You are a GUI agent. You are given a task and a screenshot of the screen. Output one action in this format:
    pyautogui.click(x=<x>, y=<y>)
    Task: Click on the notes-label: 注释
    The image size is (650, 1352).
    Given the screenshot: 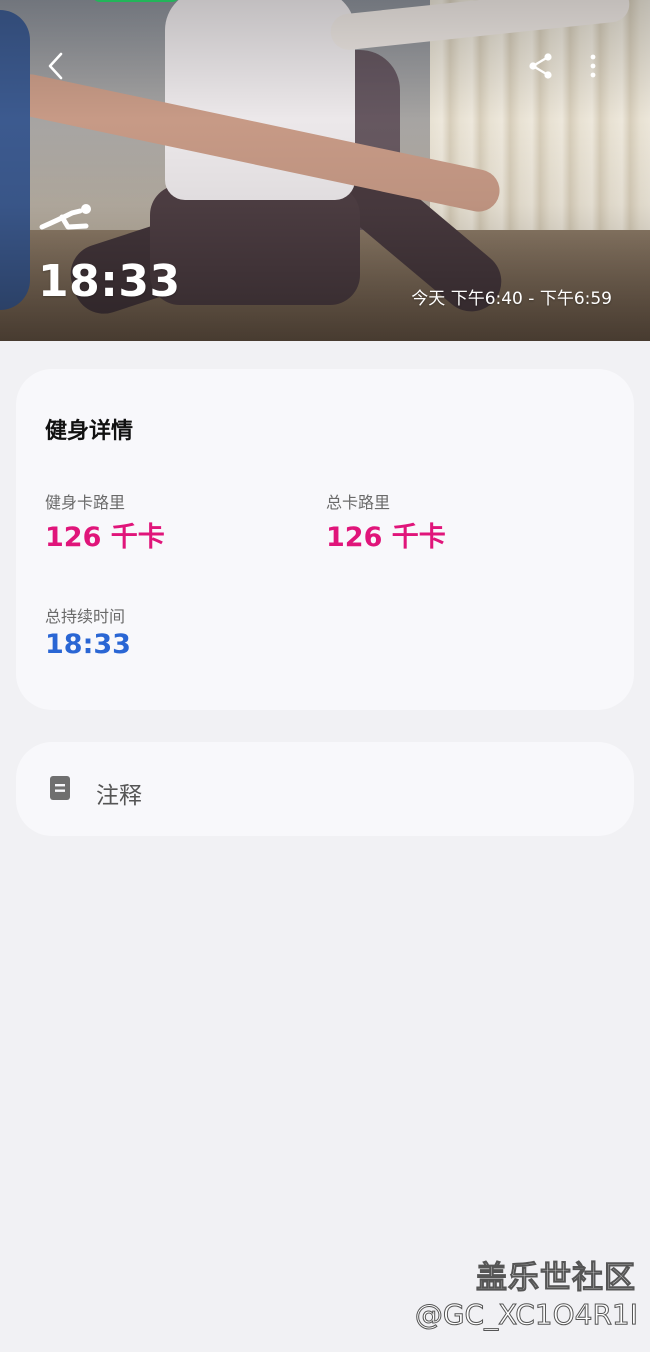 What is the action you would take?
    pyautogui.click(x=119, y=796)
    